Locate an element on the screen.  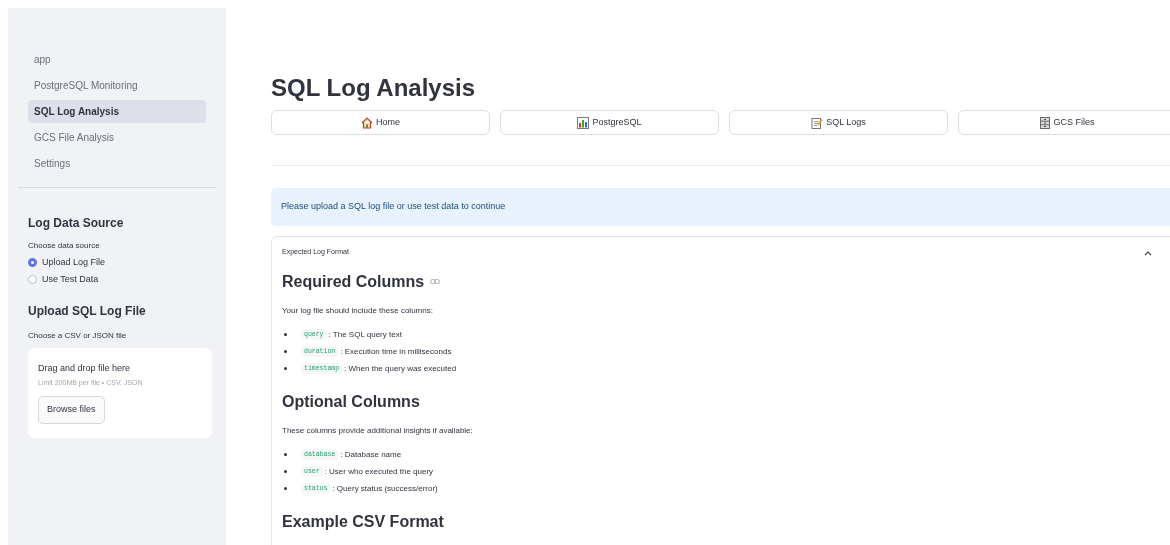
field-label: Choose data source is located at coordinates (64, 246).